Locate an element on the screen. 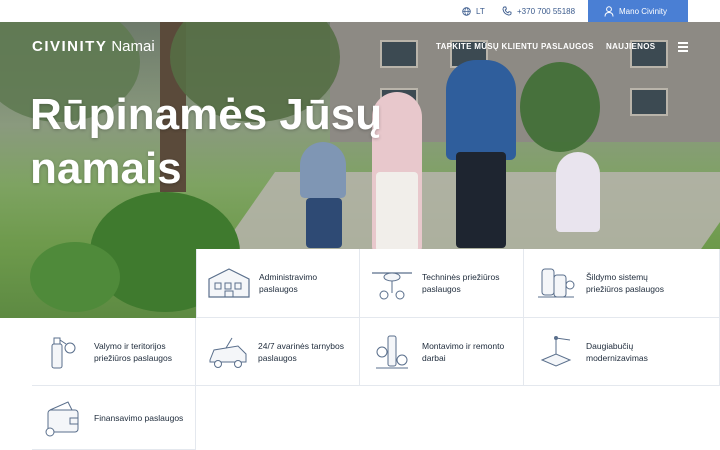 The image size is (720, 450). logo-brand: CIVINITY is located at coordinates (70, 46).